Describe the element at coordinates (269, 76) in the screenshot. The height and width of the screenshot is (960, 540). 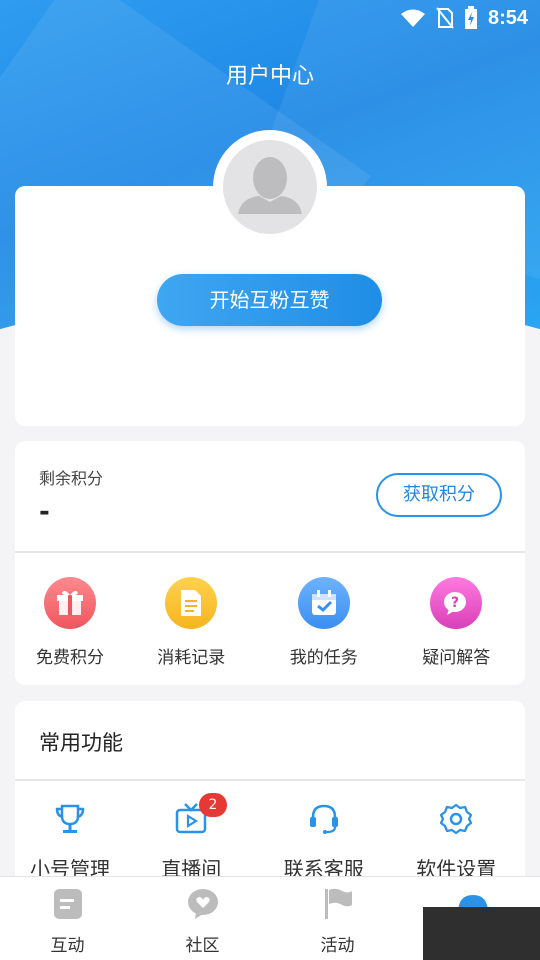
I see `page-title: 用户中心` at that location.